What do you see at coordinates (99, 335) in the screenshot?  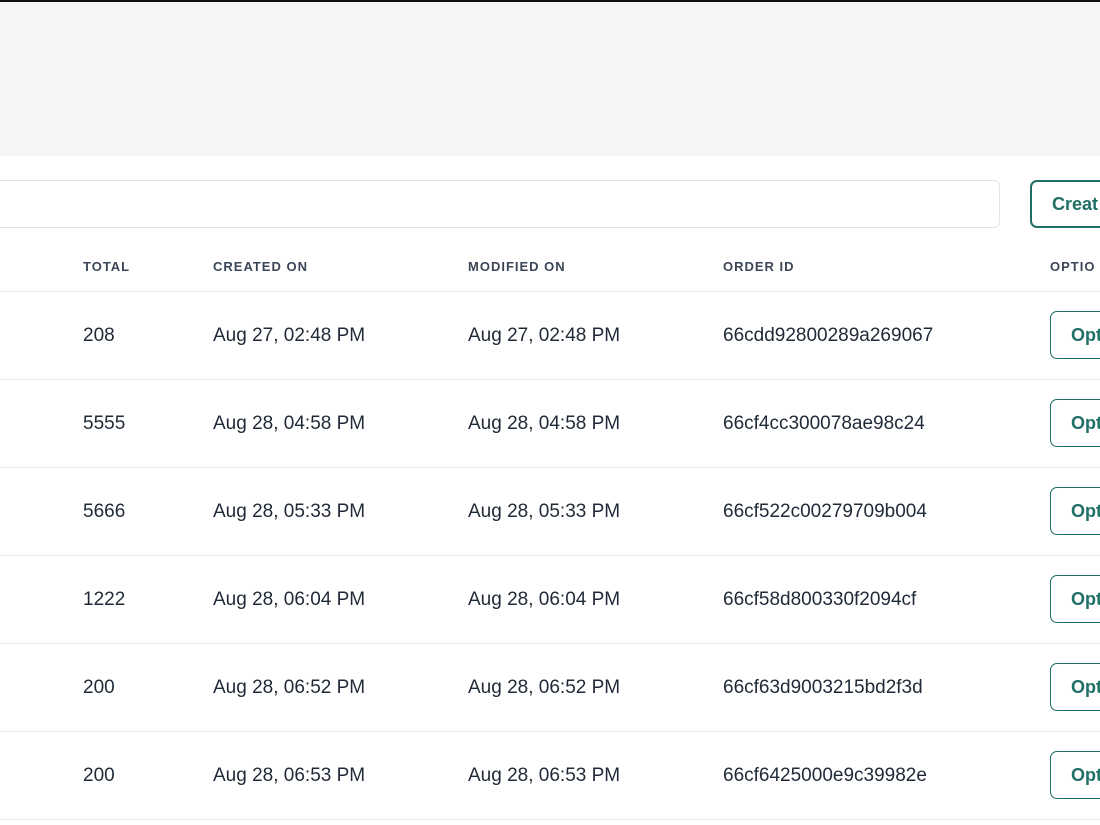 I see `cell-total: 208` at bounding box center [99, 335].